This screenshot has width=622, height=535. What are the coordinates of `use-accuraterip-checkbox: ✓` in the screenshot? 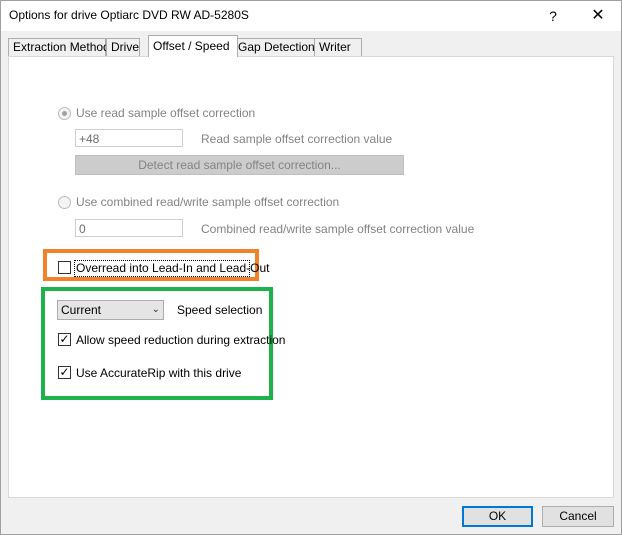 It's located at (64, 372).